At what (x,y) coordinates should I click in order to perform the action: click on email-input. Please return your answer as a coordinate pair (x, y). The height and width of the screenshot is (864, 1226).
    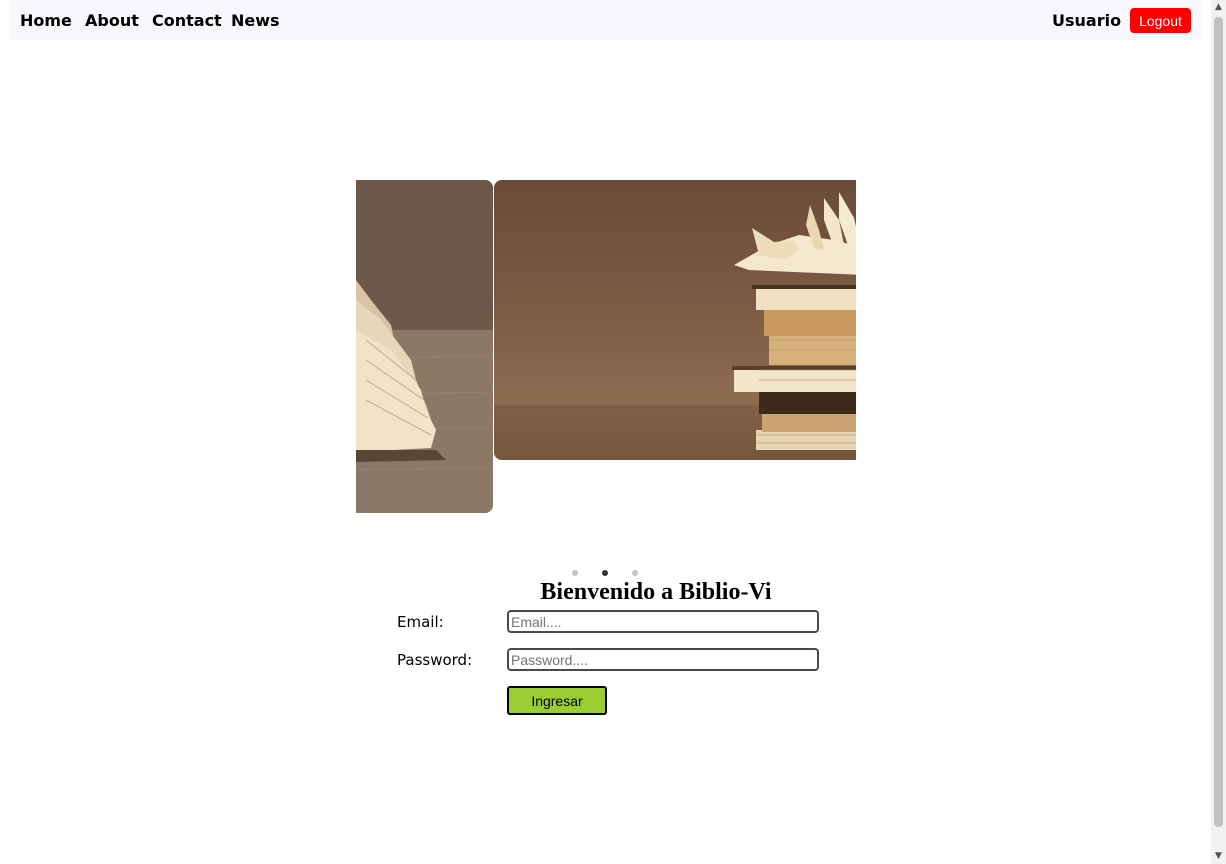
    Looking at the image, I should click on (663, 621).